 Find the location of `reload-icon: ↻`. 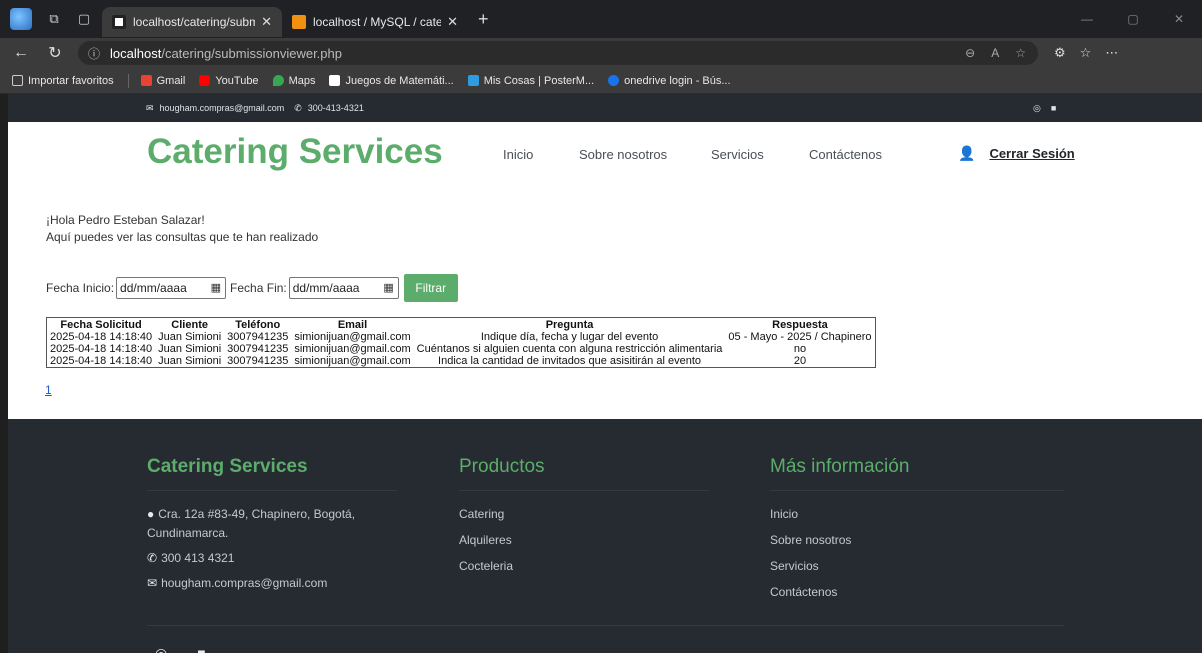

reload-icon: ↻ is located at coordinates (55, 53).